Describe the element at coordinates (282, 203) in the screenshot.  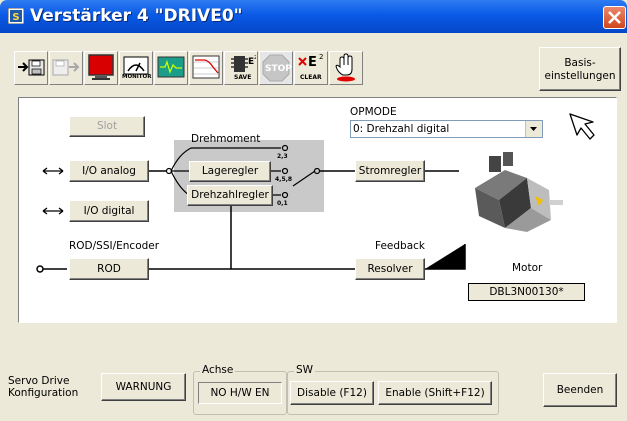
I see `switch-position-01: 0,1` at that location.